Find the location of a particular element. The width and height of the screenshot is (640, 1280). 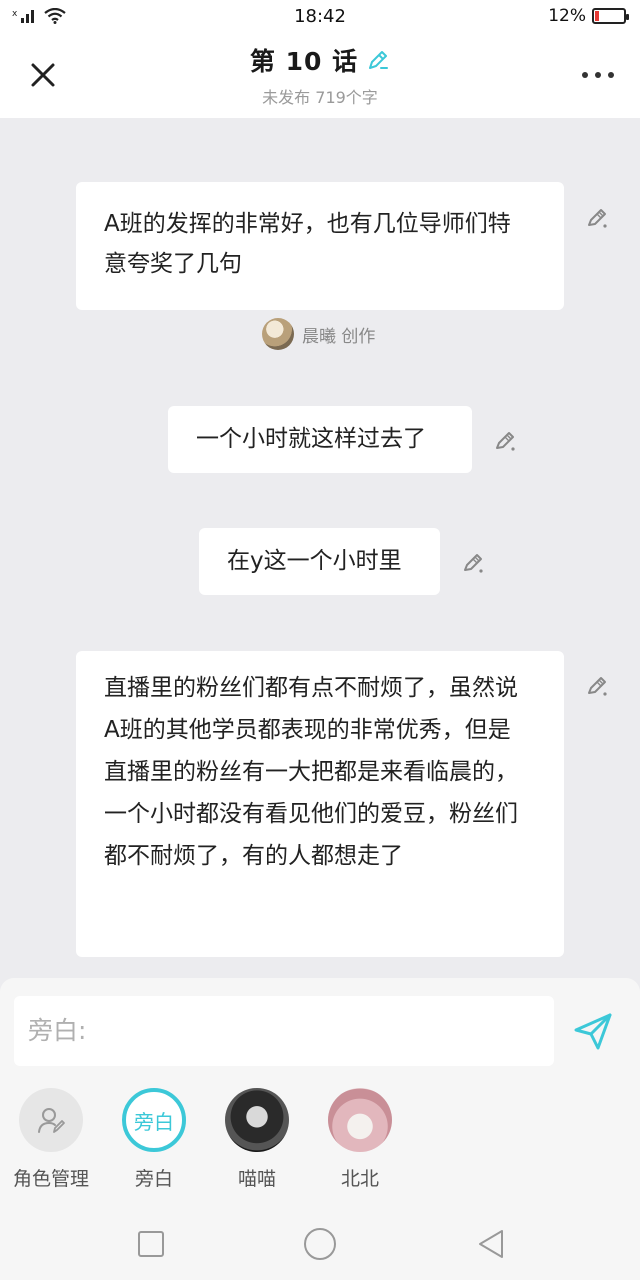

edit-title-icon is located at coordinates (378, 60).